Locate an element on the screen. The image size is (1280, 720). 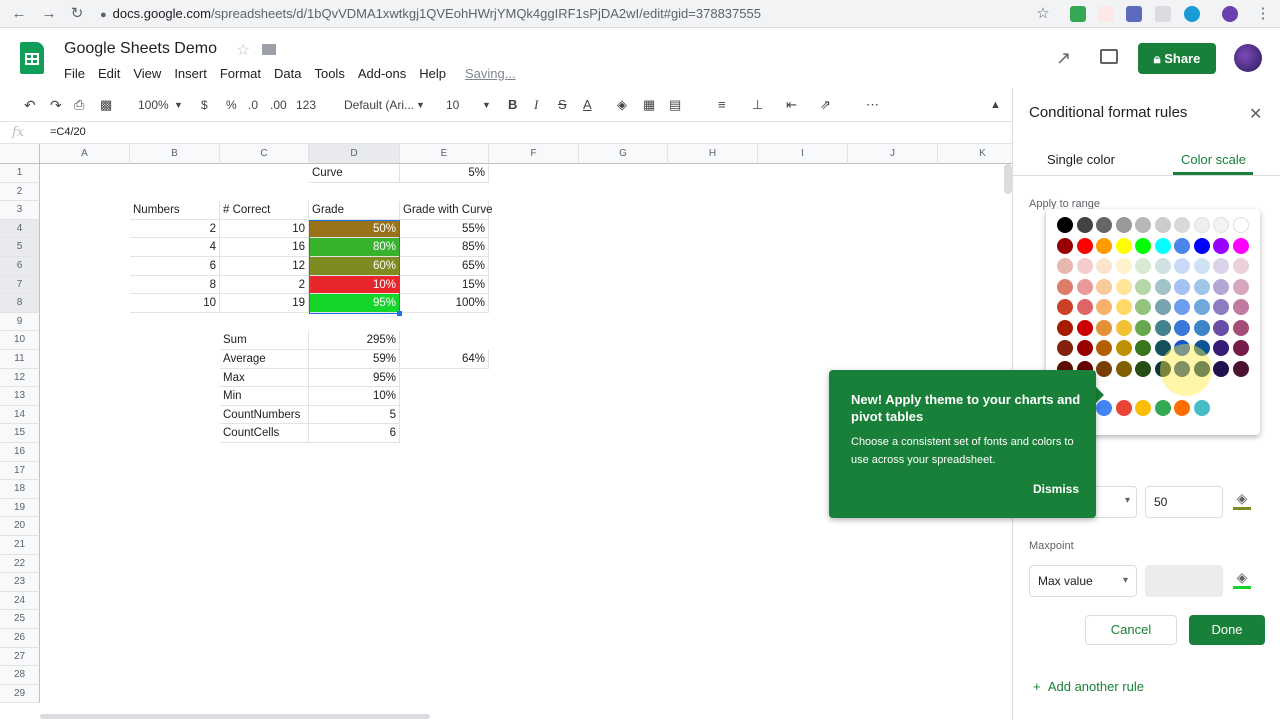
font-size-select: 10 is located at coordinates (452, 105).